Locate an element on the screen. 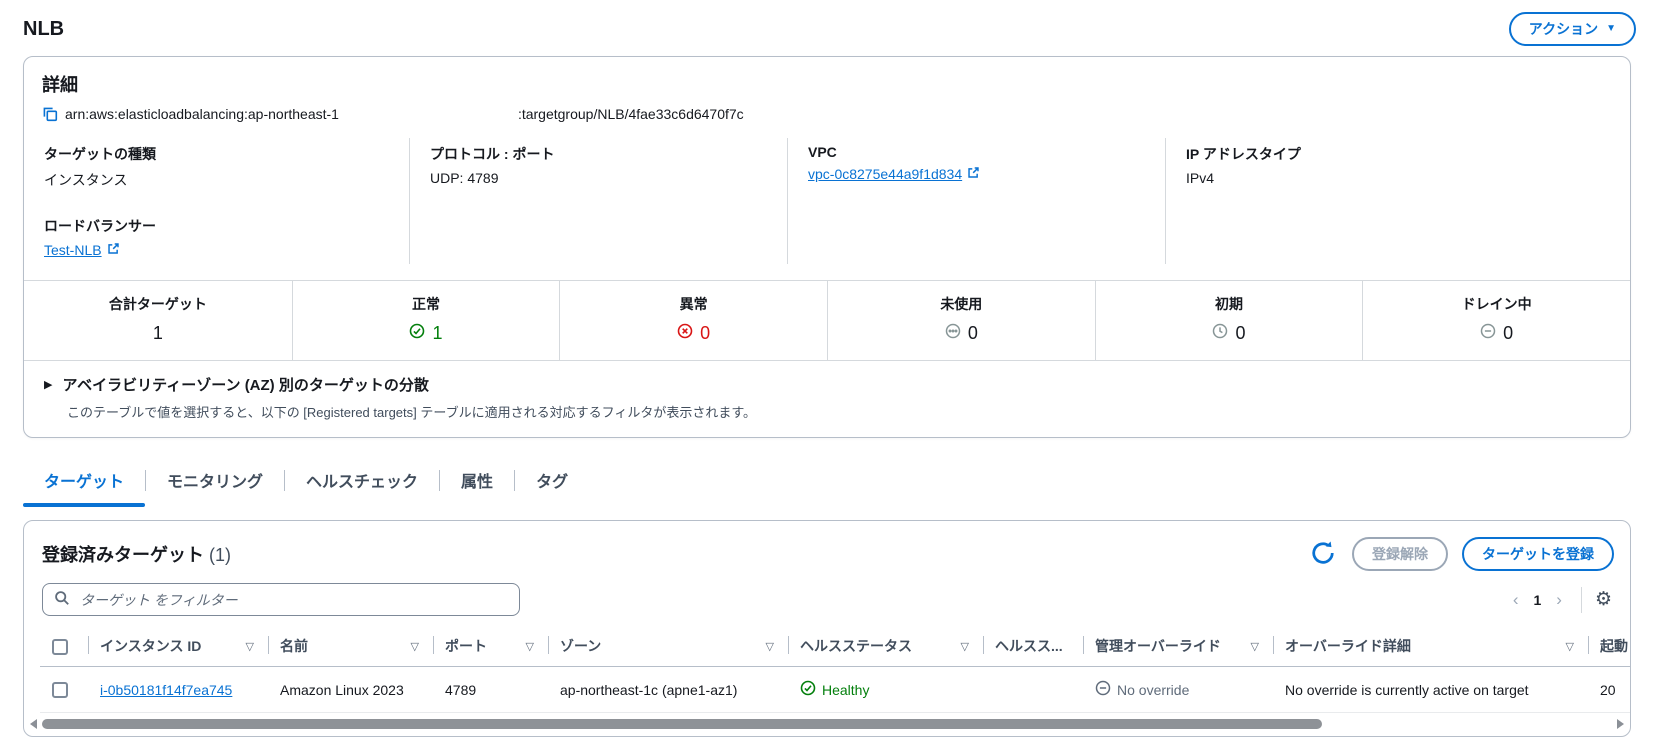  refresh-button is located at coordinates (1323, 554).